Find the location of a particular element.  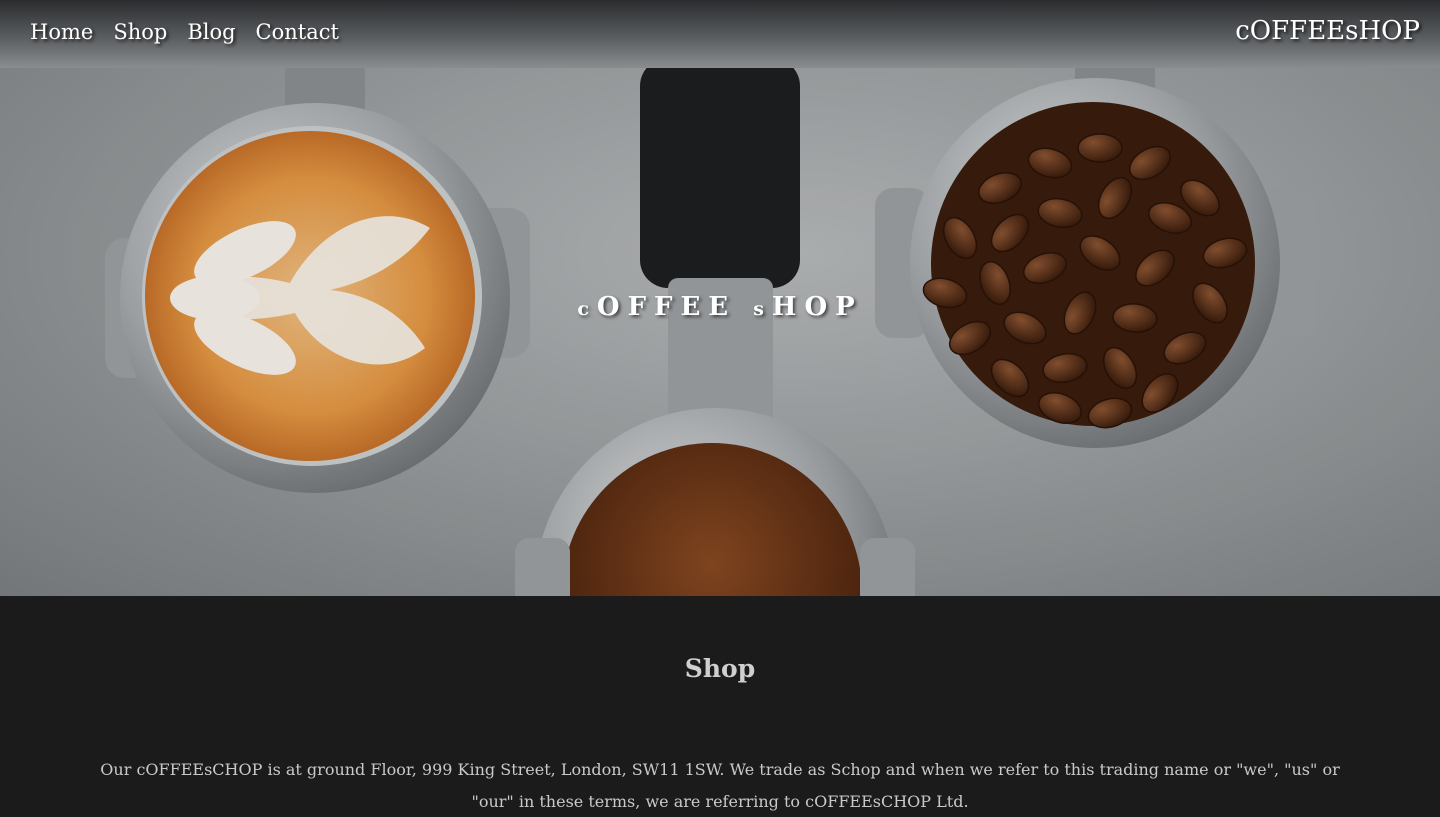

section-title: Shop is located at coordinates (720, 668).